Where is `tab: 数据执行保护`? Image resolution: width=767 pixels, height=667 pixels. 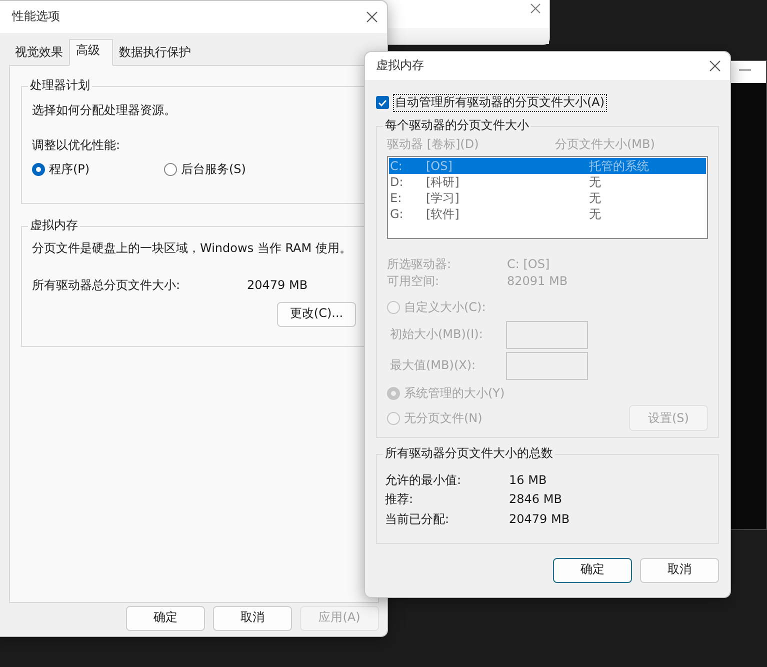
tab: 数据执行保护 is located at coordinates (155, 52).